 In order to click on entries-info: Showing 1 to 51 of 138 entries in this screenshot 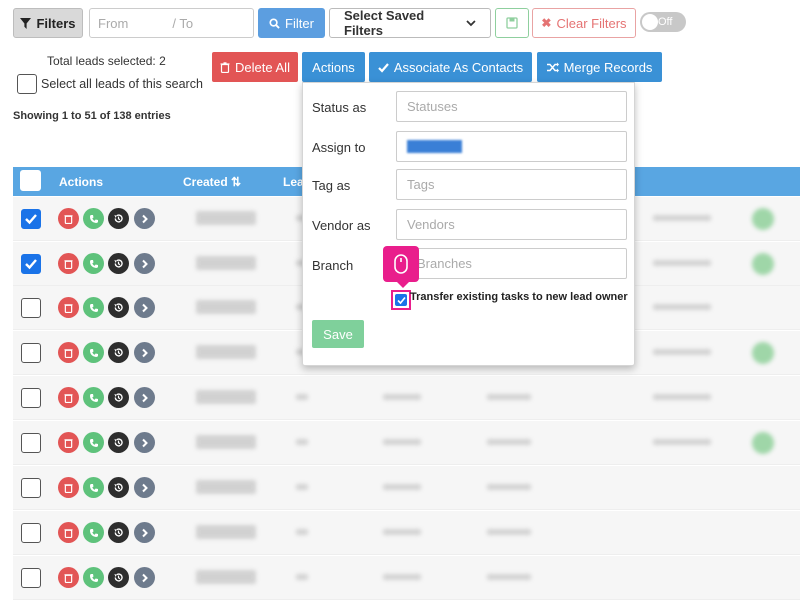, I will do `click(92, 116)`.